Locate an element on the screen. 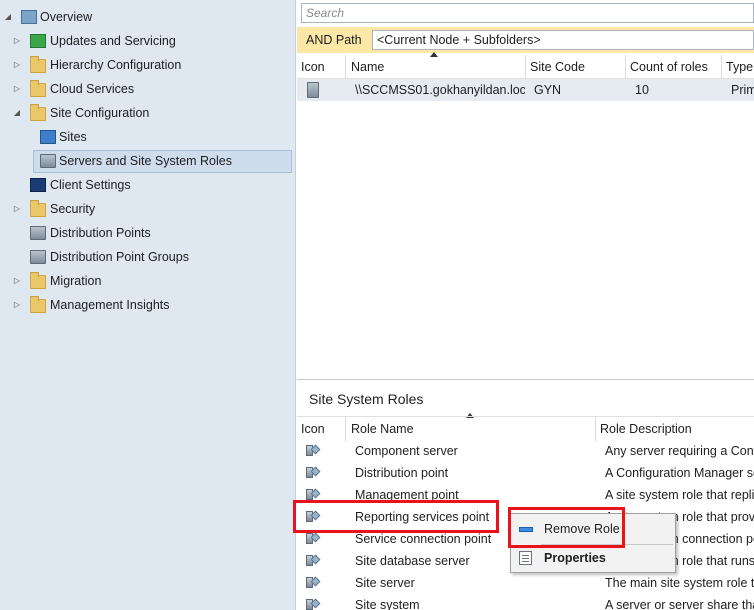  tree-item-label: Hierarchy Configuration is located at coordinates (116, 65).